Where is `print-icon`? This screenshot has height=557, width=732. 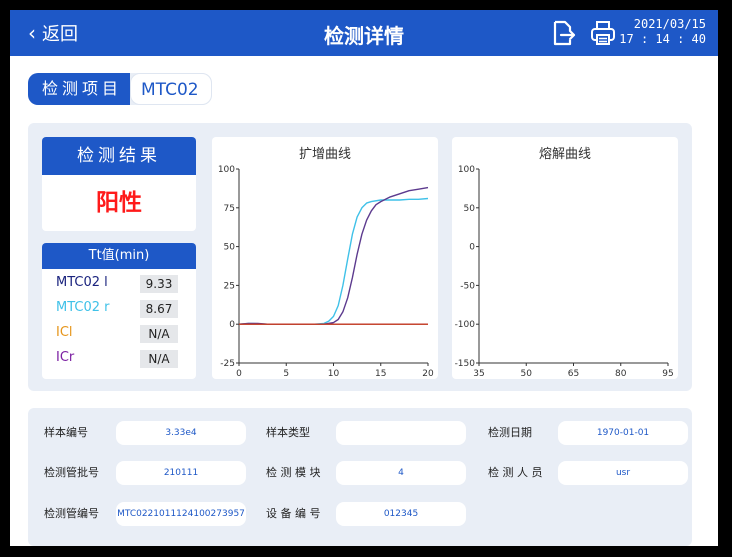
print-icon is located at coordinates (603, 33).